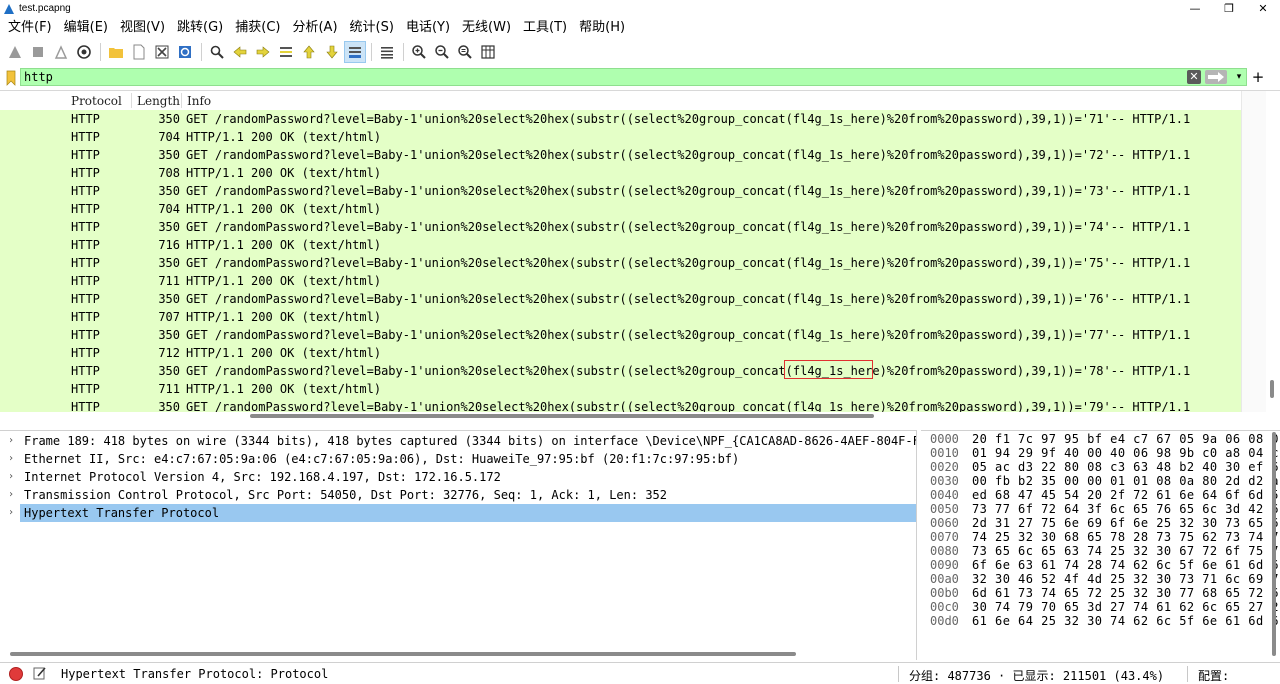  Describe the element at coordinates (200, 28) in the screenshot. I see `menu-go: 跳转(G)` at that location.